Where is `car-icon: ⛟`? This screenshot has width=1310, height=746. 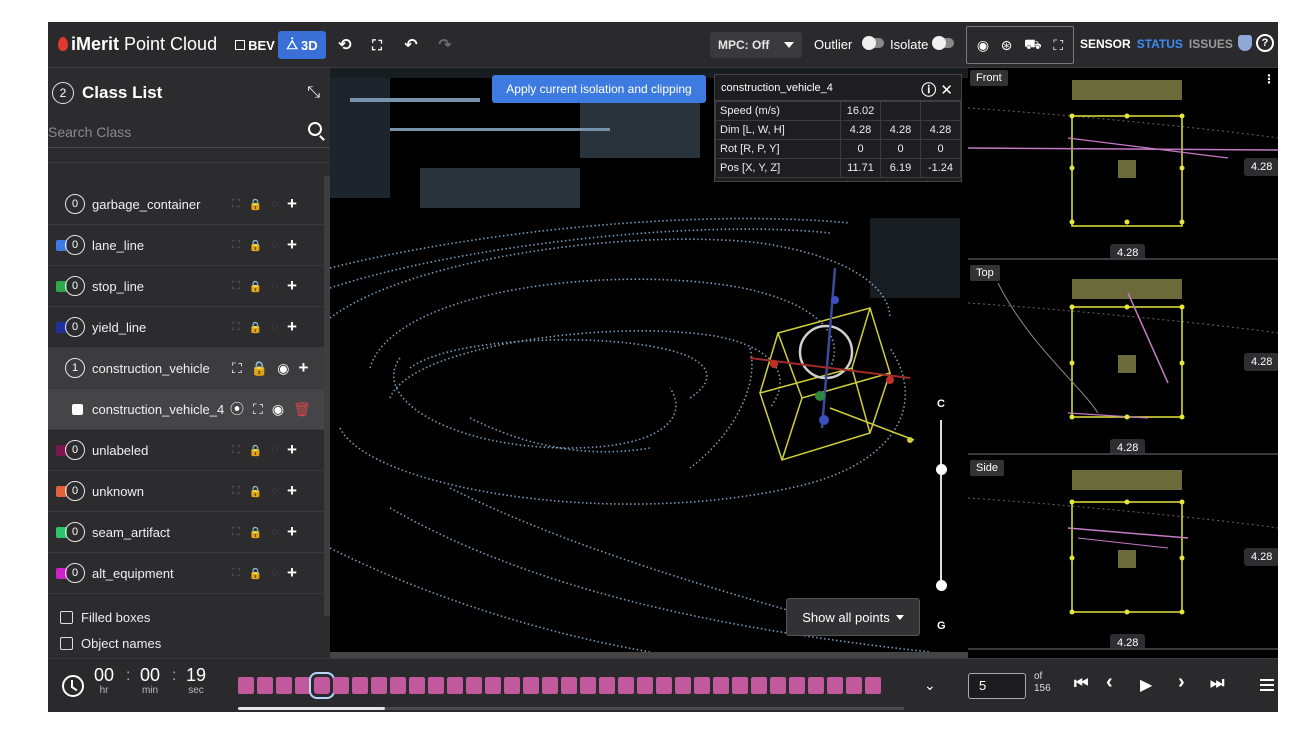
car-icon: ⛟ is located at coordinates (1033, 45).